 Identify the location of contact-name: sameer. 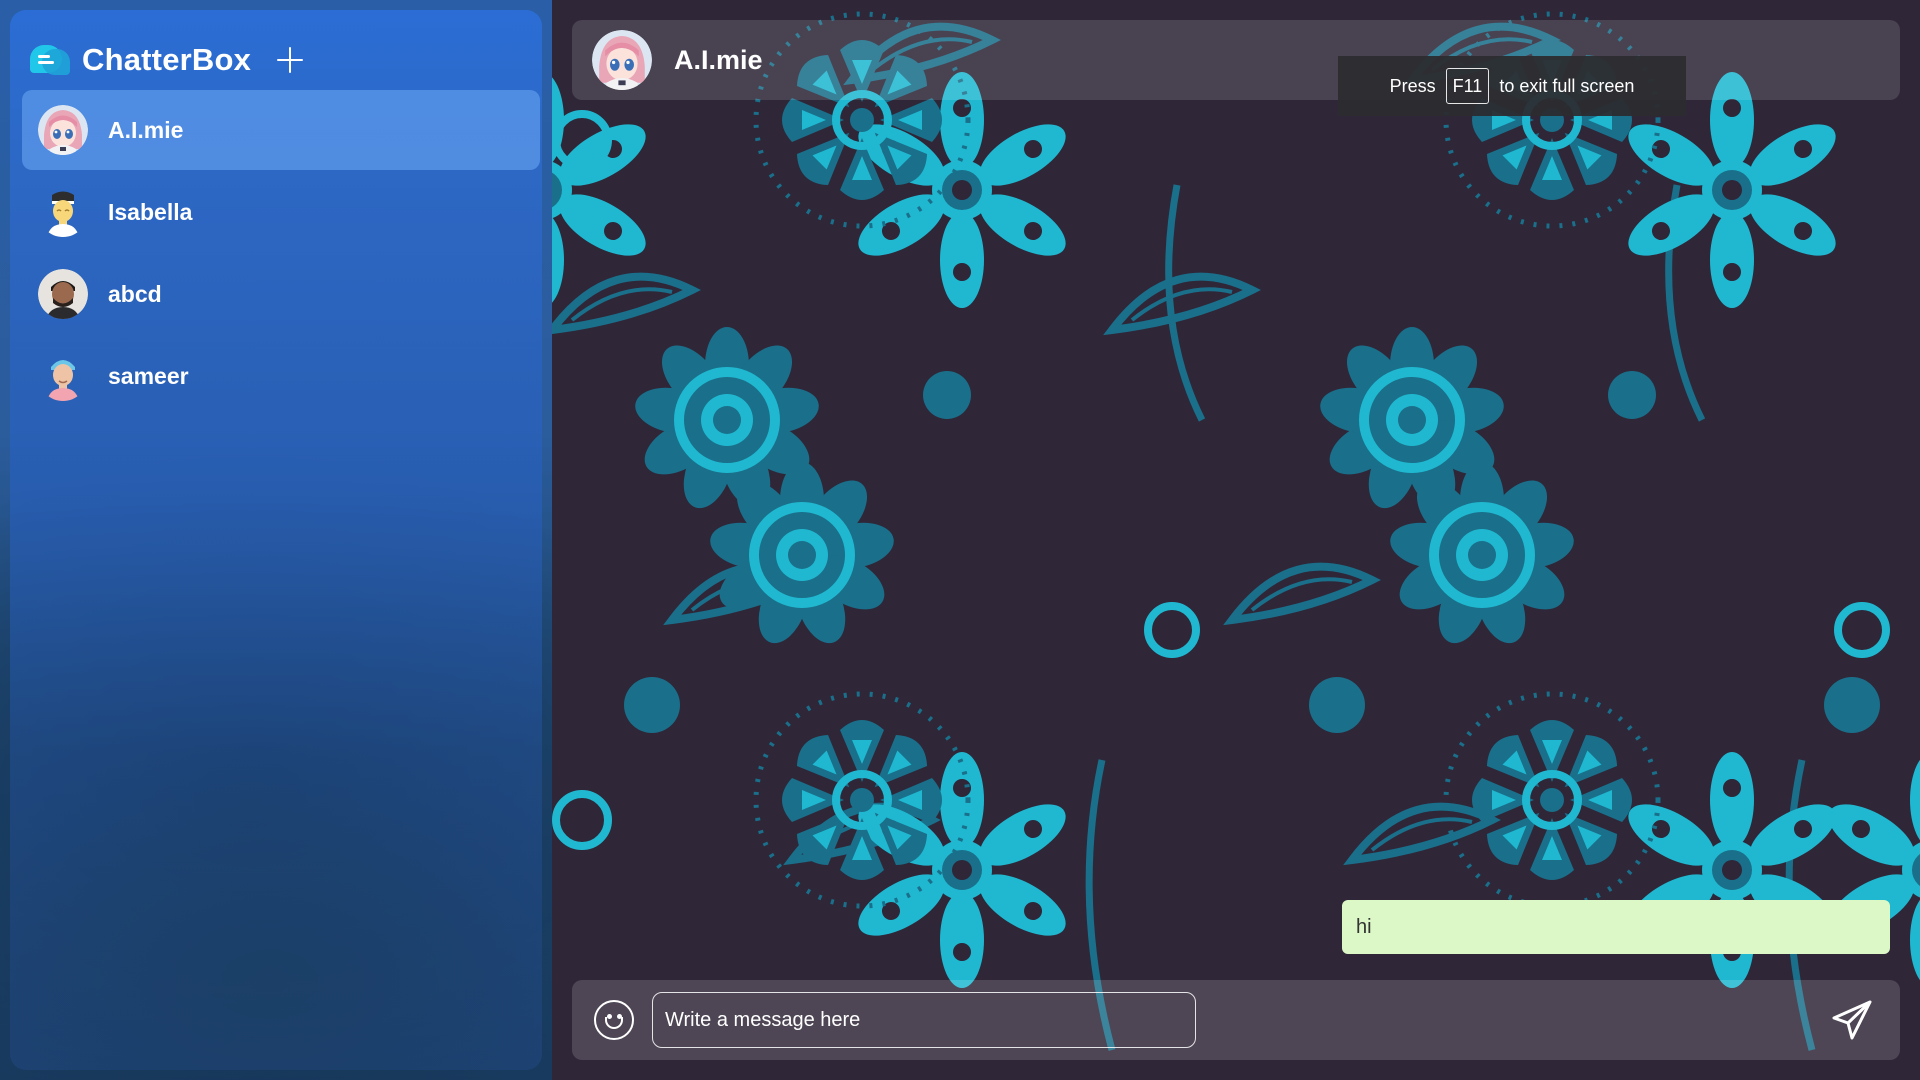
(148, 375).